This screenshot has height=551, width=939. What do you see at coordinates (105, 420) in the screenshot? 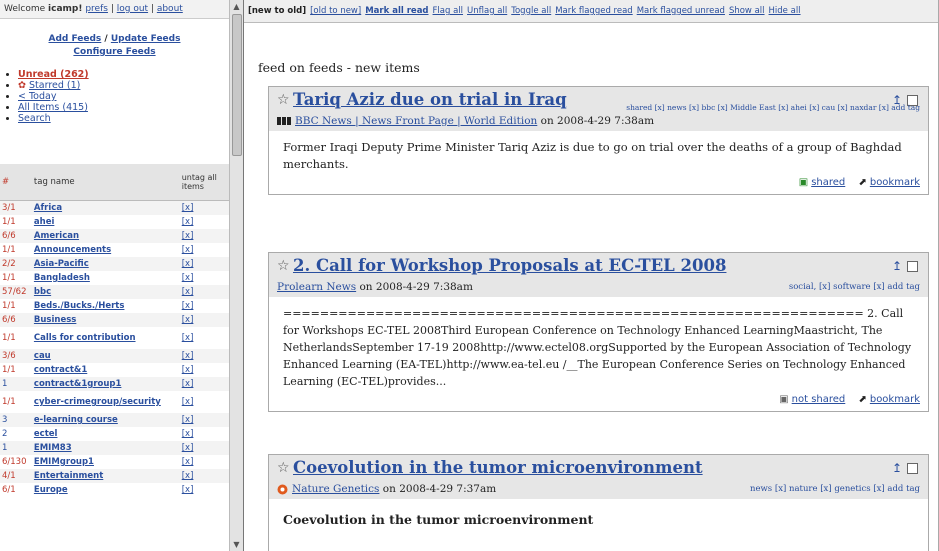
I see `tag-name-link: e-learning course` at bounding box center [105, 420].